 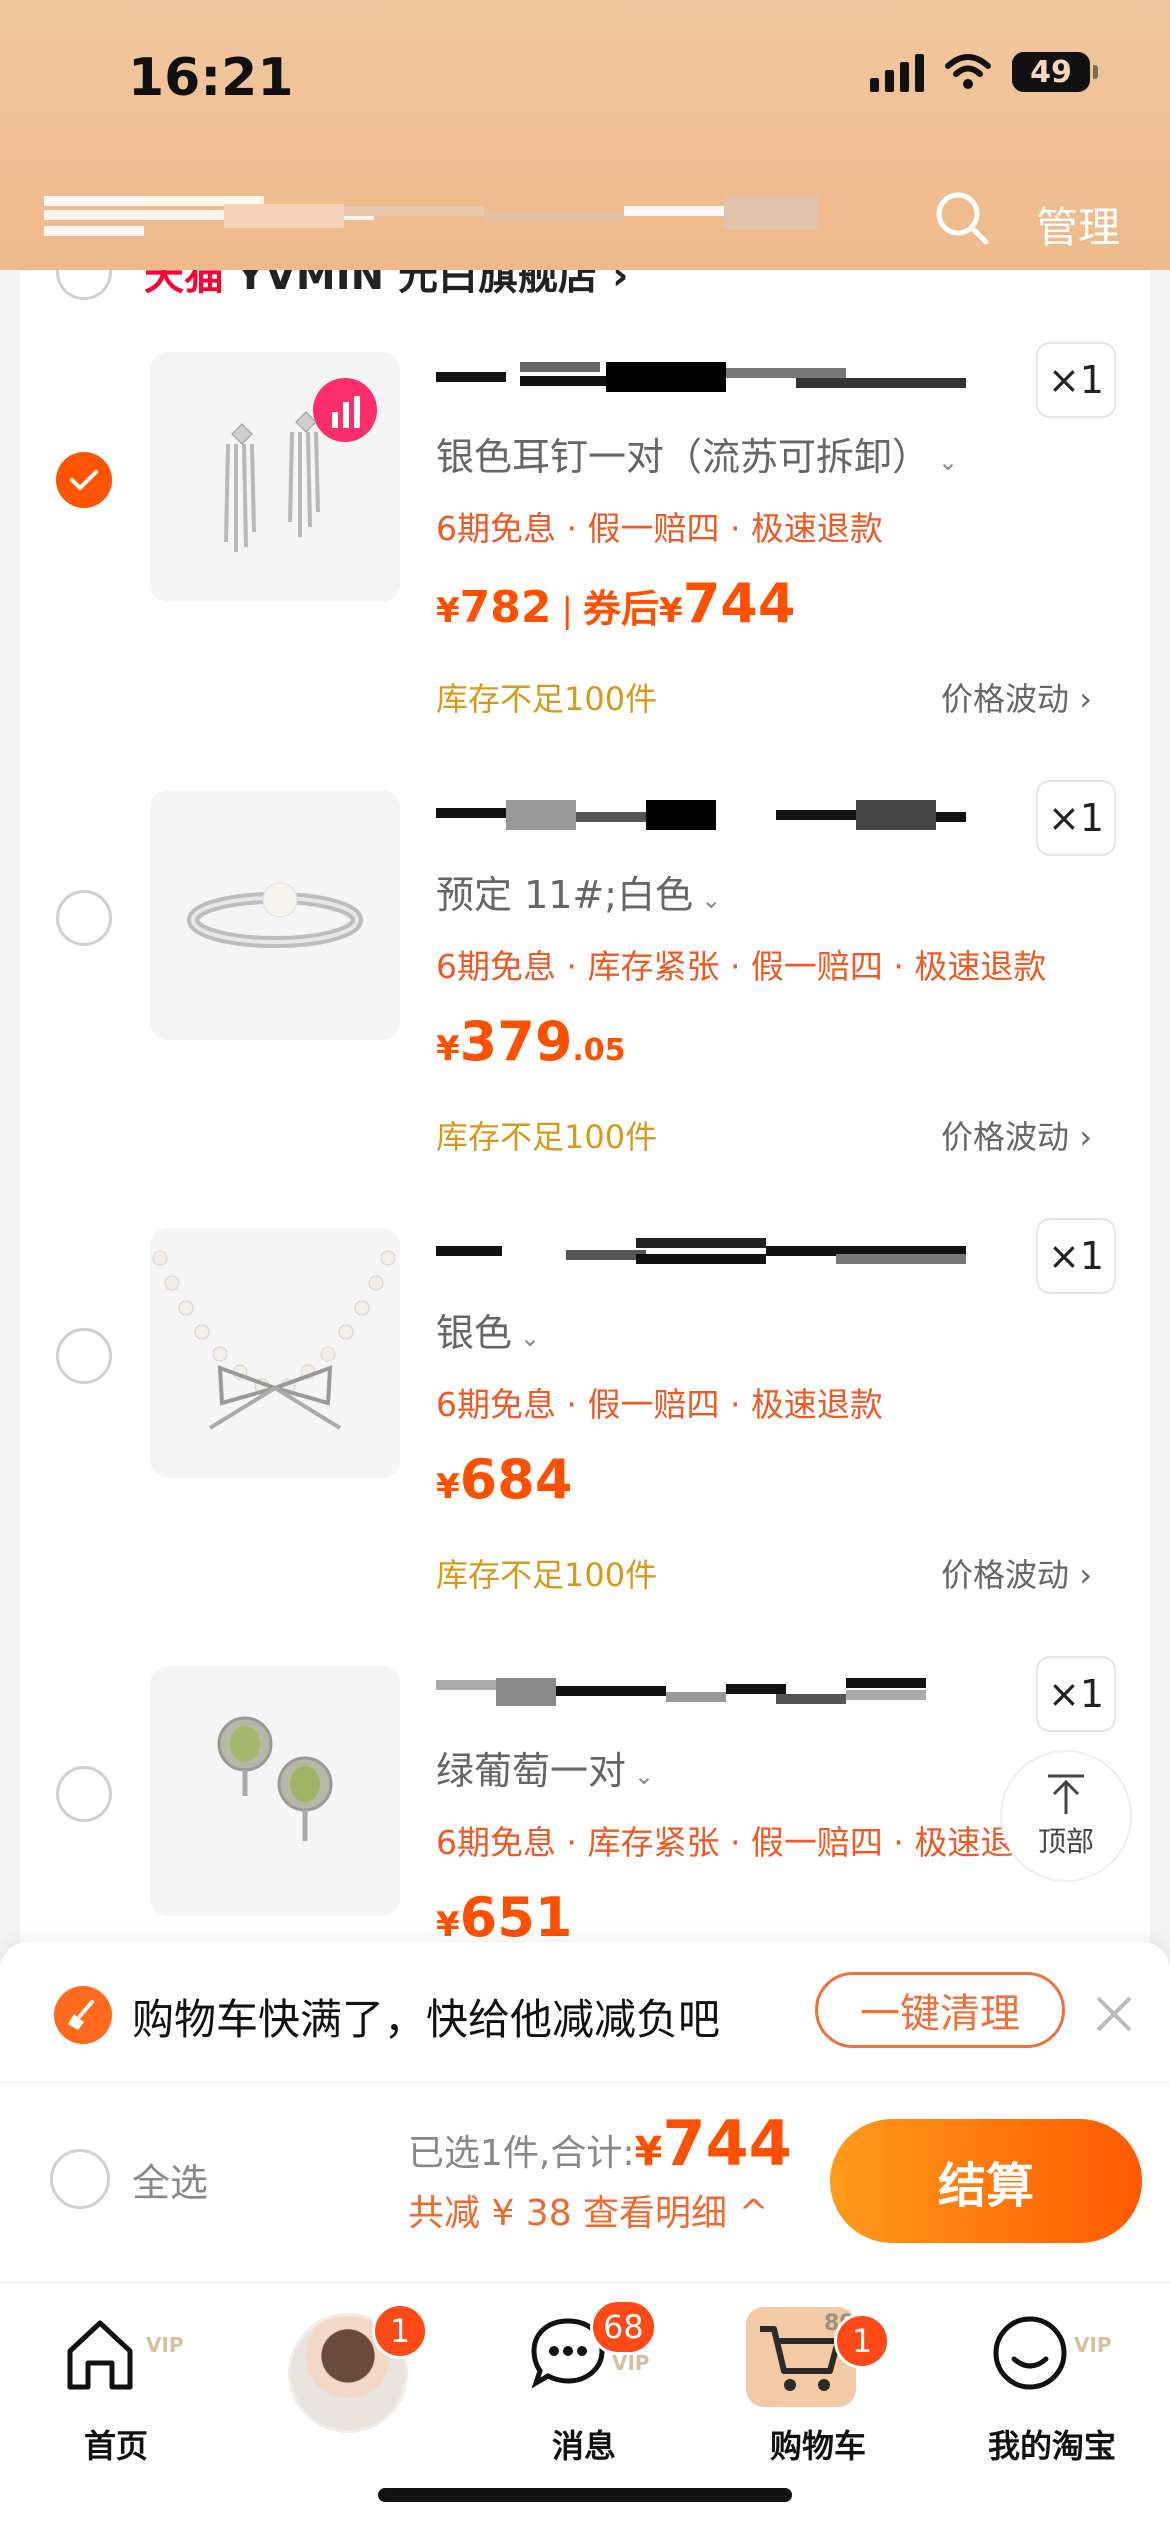 What do you see at coordinates (1078, 224) in the screenshot?
I see `manage-button: 管理` at bounding box center [1078, 224].